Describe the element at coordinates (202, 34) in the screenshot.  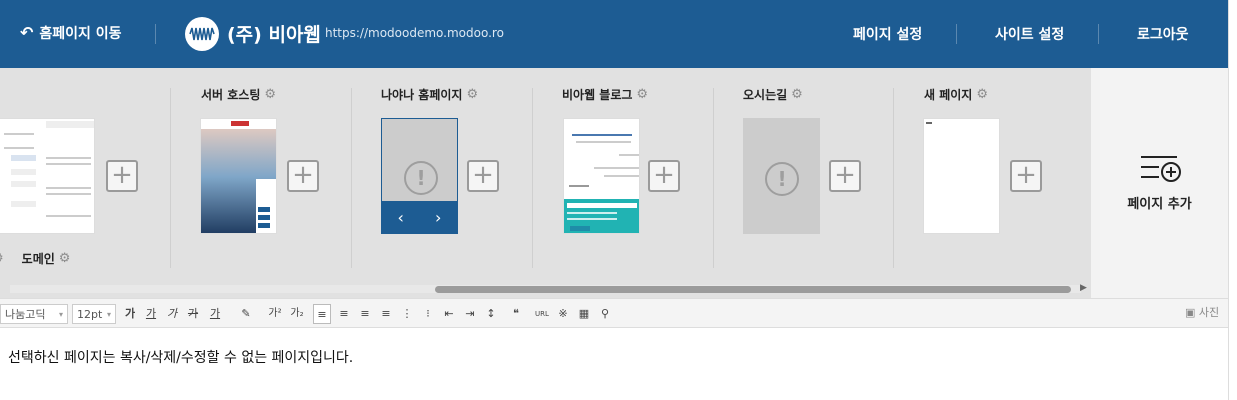
I see `company-logo` at that location.